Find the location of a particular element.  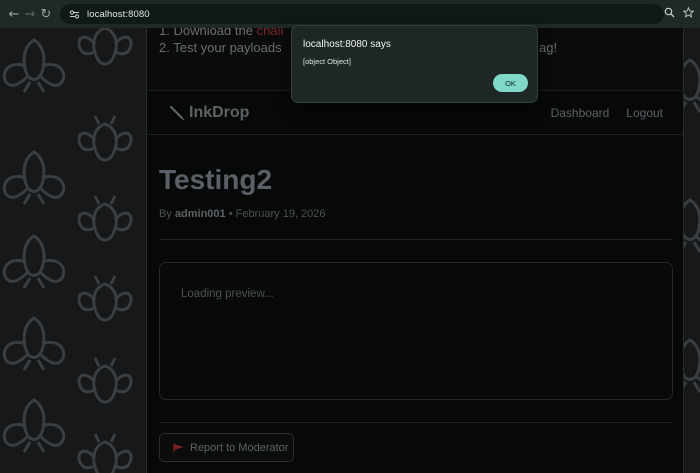

report-to-moderator-button: Report to Moderator is located at coordinates (226, 447).